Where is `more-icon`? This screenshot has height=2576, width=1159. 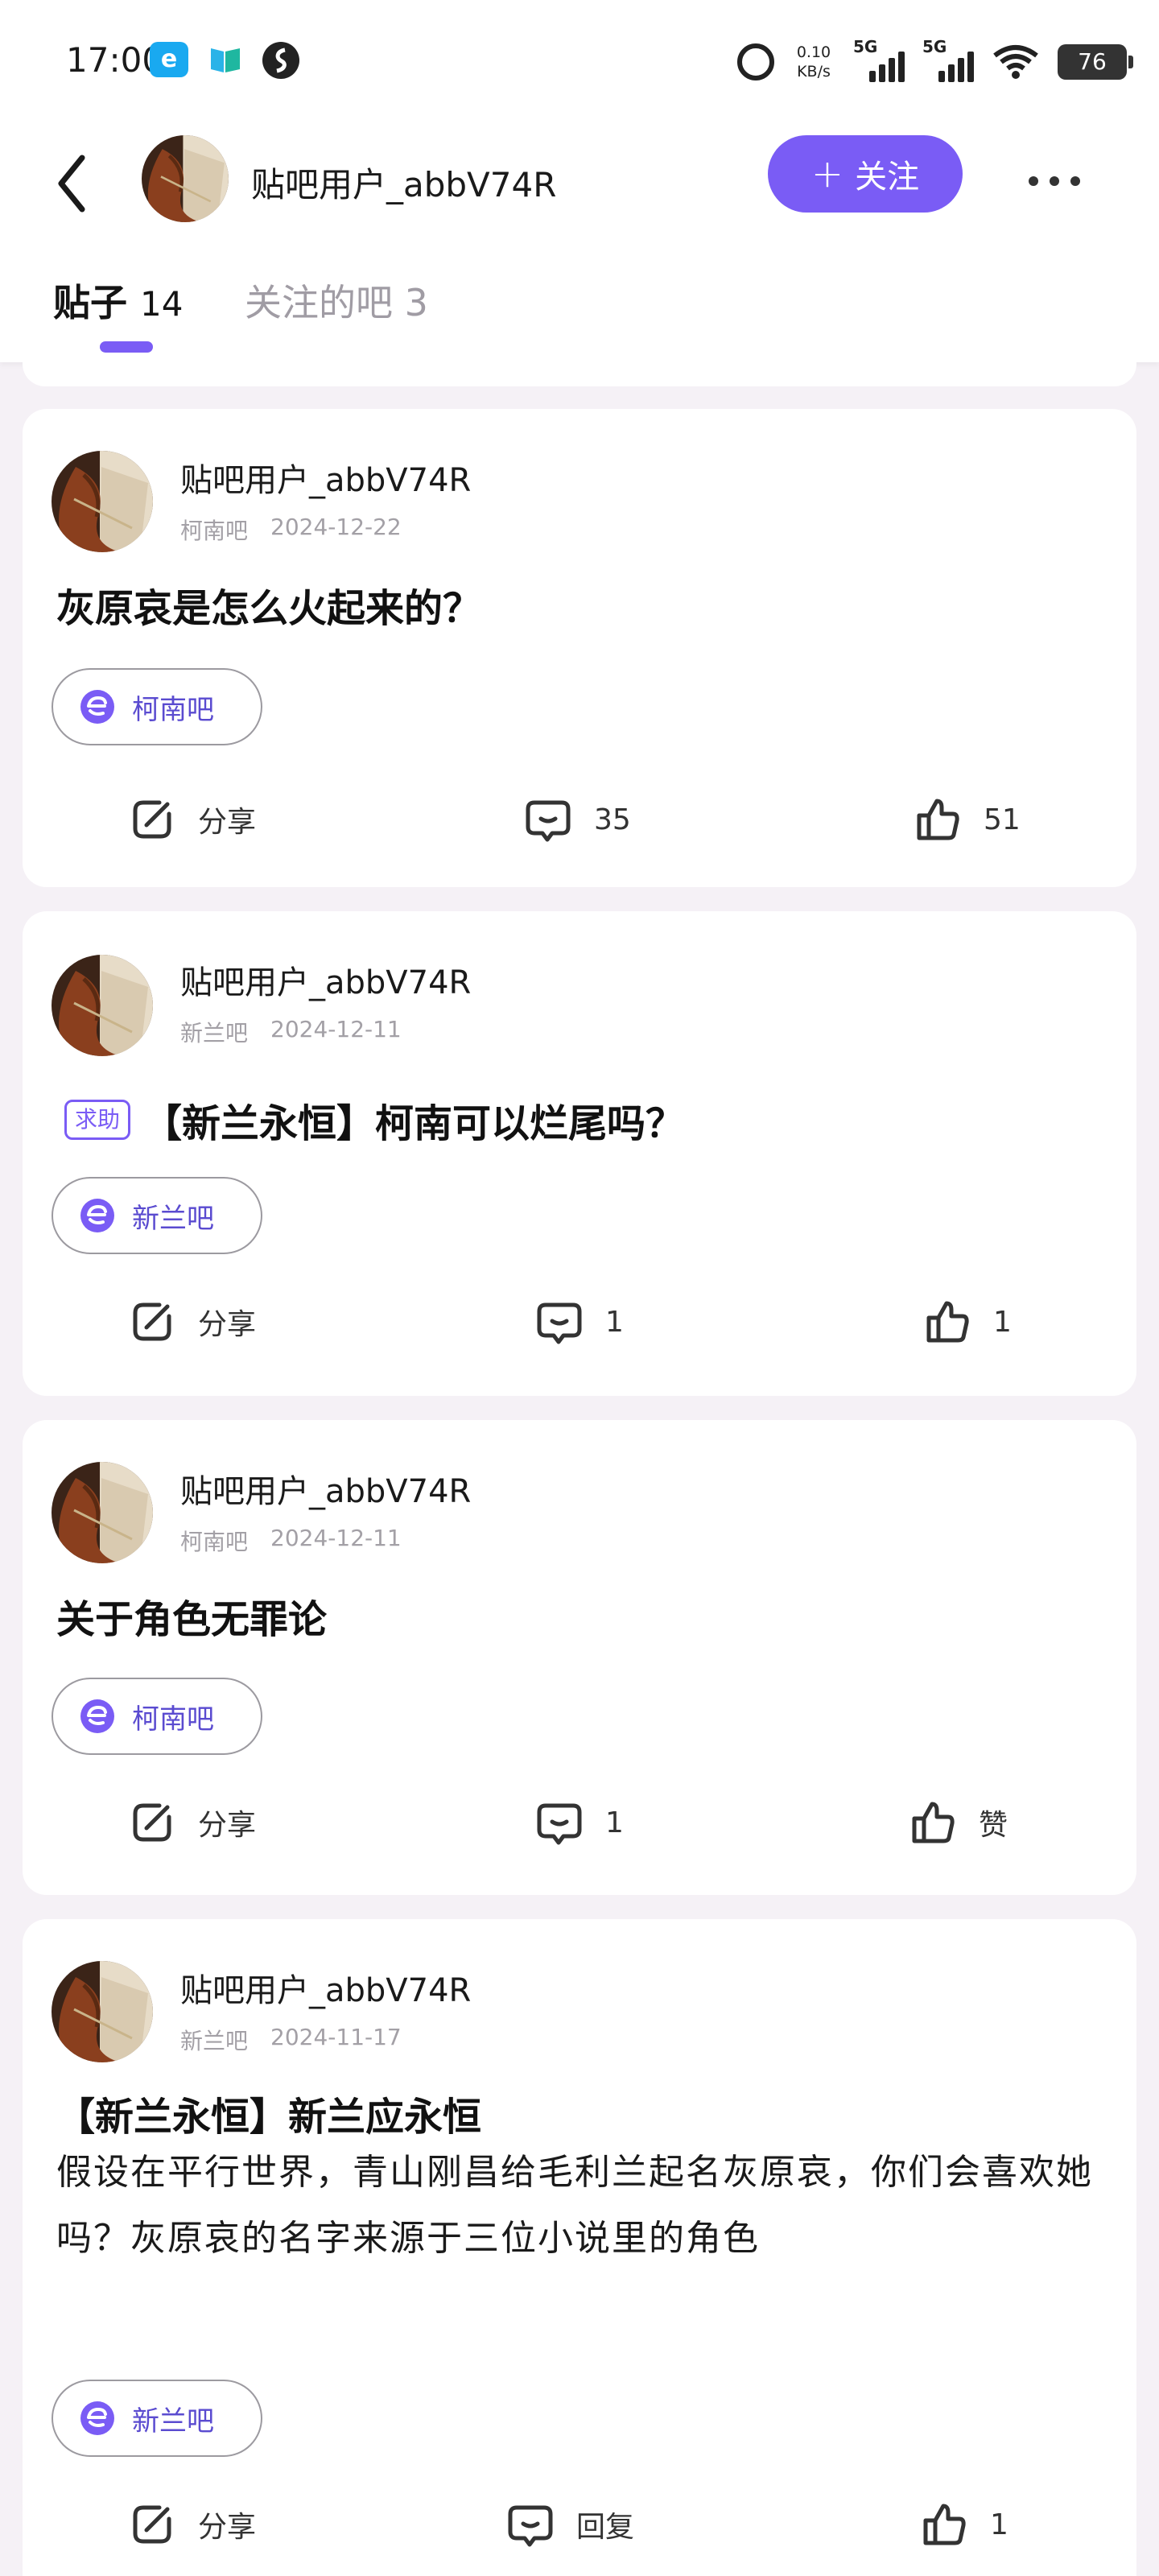
more-icon is located at coordinates (1061, 181).